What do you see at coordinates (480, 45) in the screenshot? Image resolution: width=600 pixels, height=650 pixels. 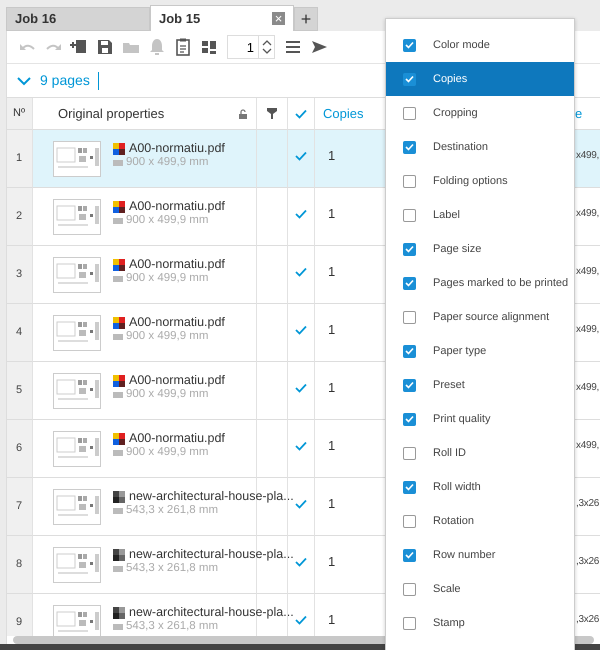 I see `menu-item: Color mode` at bounding box center [480, 45].